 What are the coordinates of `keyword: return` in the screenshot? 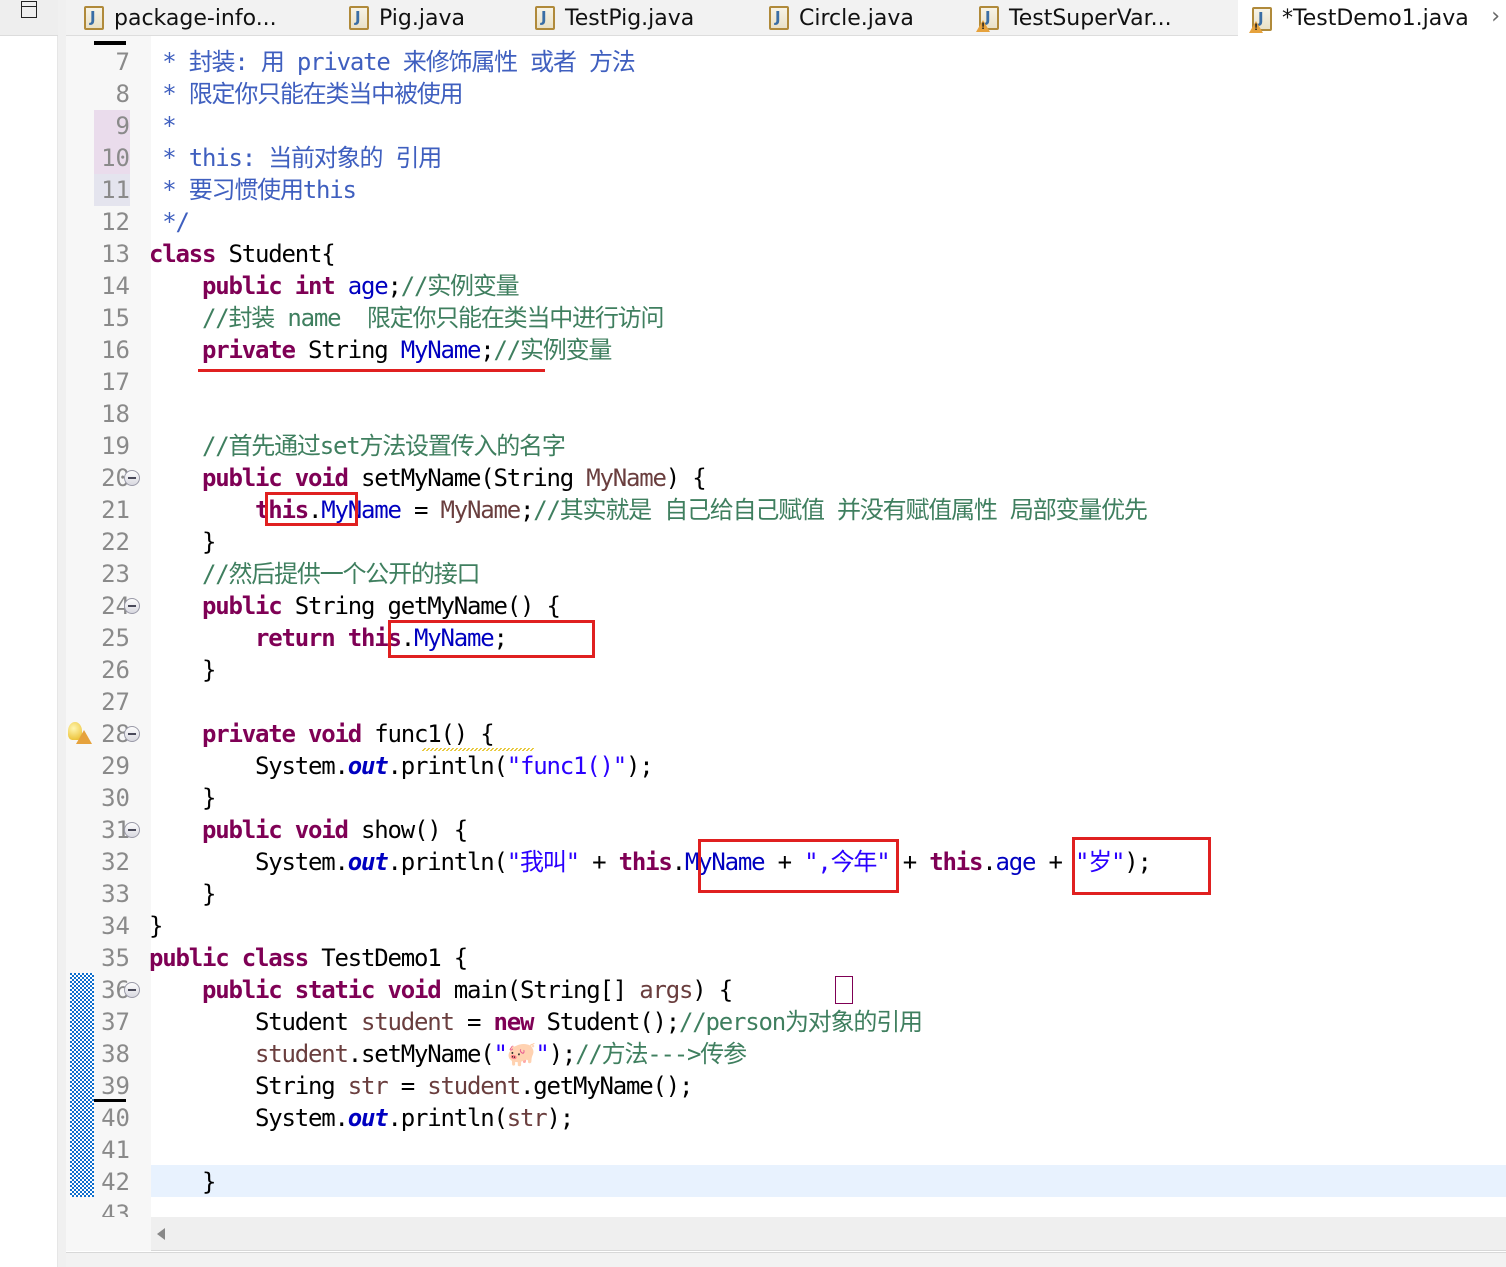 It's located at (295, 638).